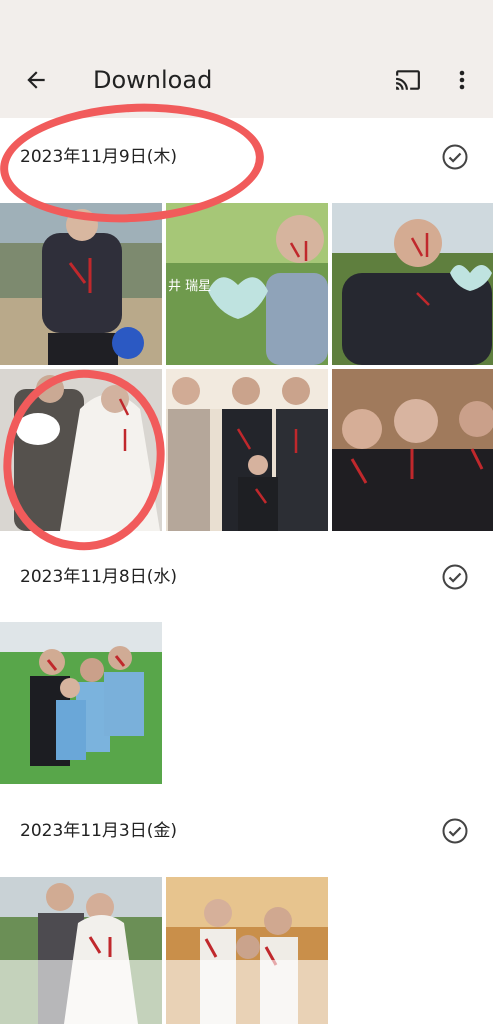 This screenshot has width=493, height=1024. I want to click on cast-icon, so click(408, 80).